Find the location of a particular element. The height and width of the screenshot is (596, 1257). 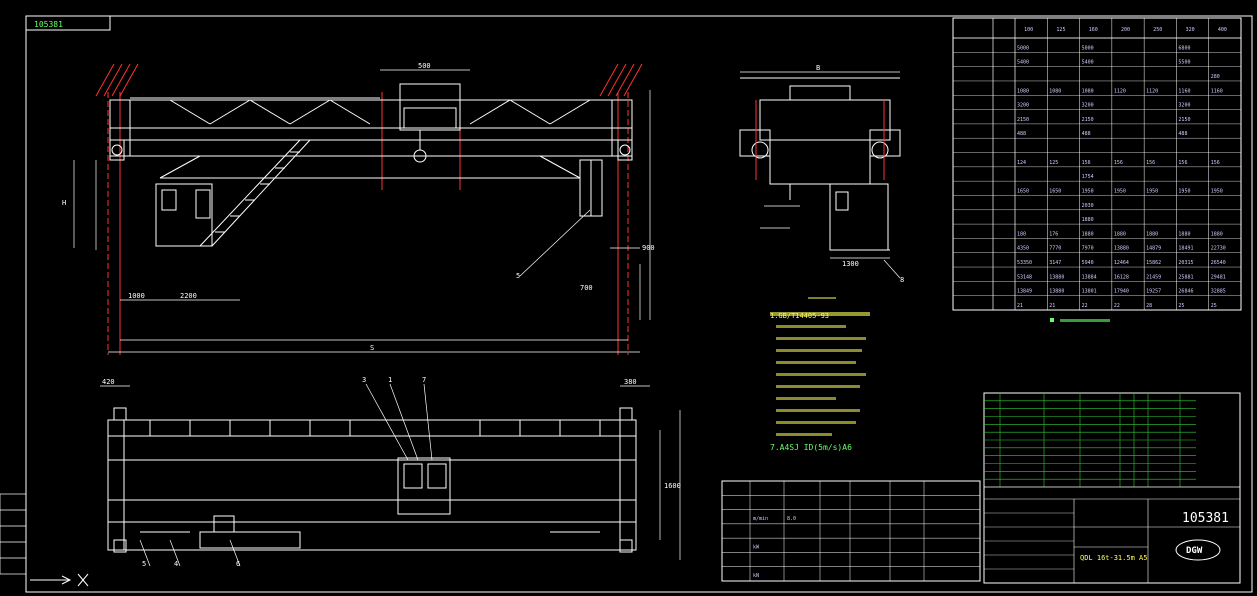

spec-cell: 5940 is located at coordinates (1088, 263).